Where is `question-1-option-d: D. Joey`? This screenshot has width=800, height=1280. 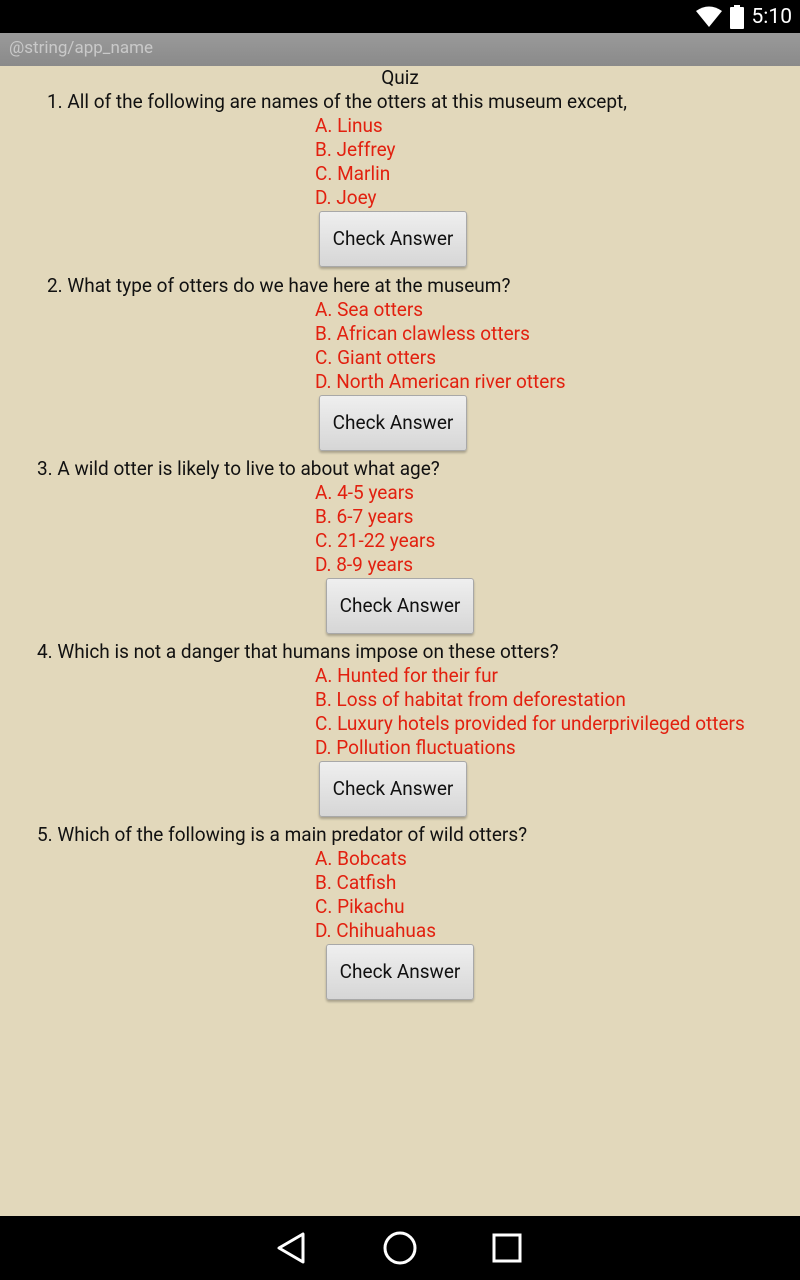 question-1-option-d: D. Joey is located at coordinates (346, 197).